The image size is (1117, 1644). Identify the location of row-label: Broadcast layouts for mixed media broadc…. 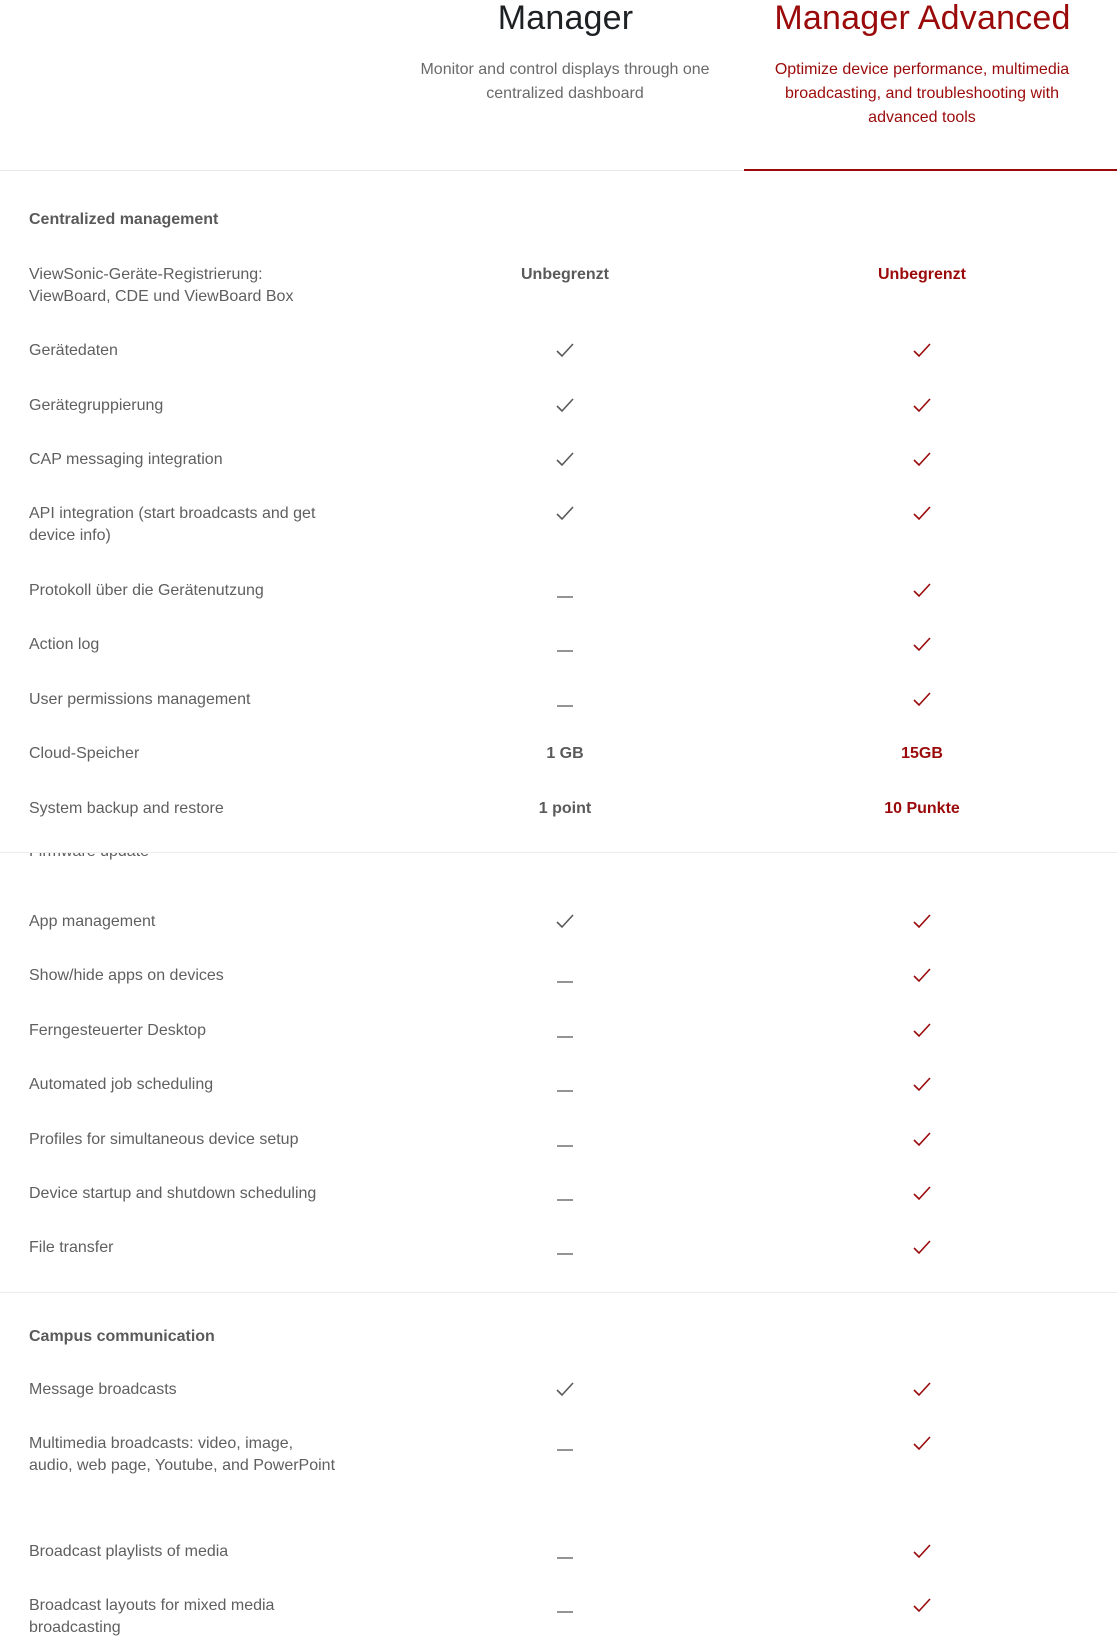
(152, 1616).